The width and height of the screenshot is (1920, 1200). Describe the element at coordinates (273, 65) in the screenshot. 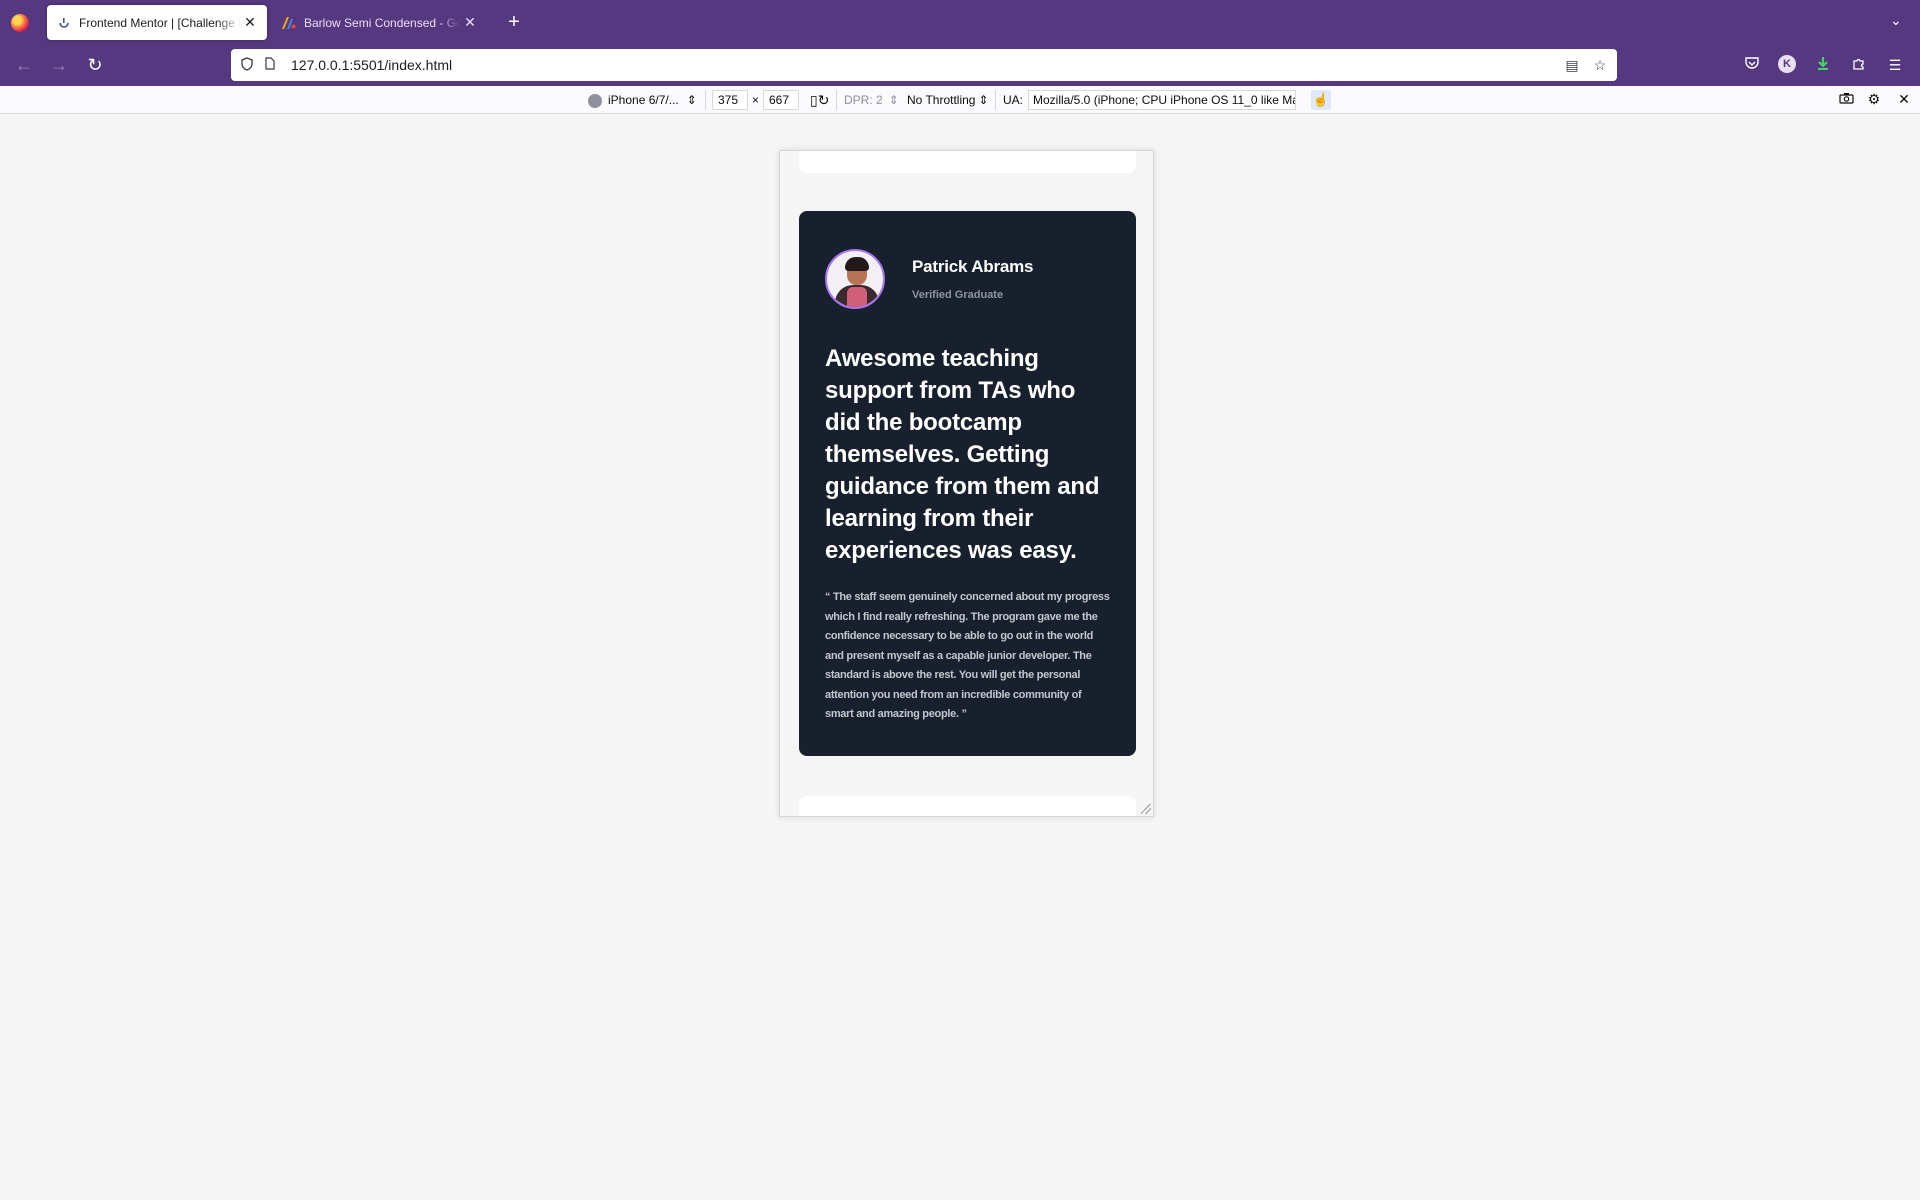

I see `page-info-icon` at that location.